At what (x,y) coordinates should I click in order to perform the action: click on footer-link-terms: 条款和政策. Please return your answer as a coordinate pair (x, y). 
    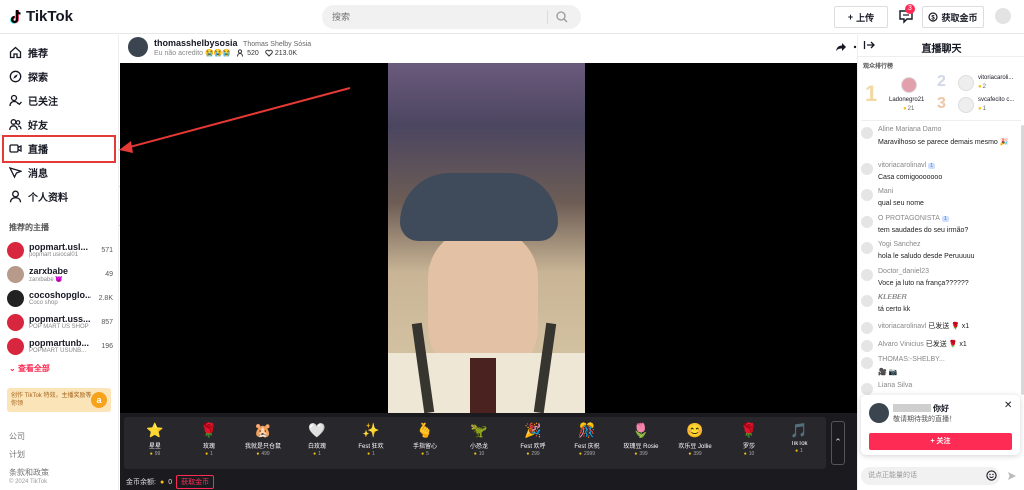
    Looking at the image, I should click on (29, 472).